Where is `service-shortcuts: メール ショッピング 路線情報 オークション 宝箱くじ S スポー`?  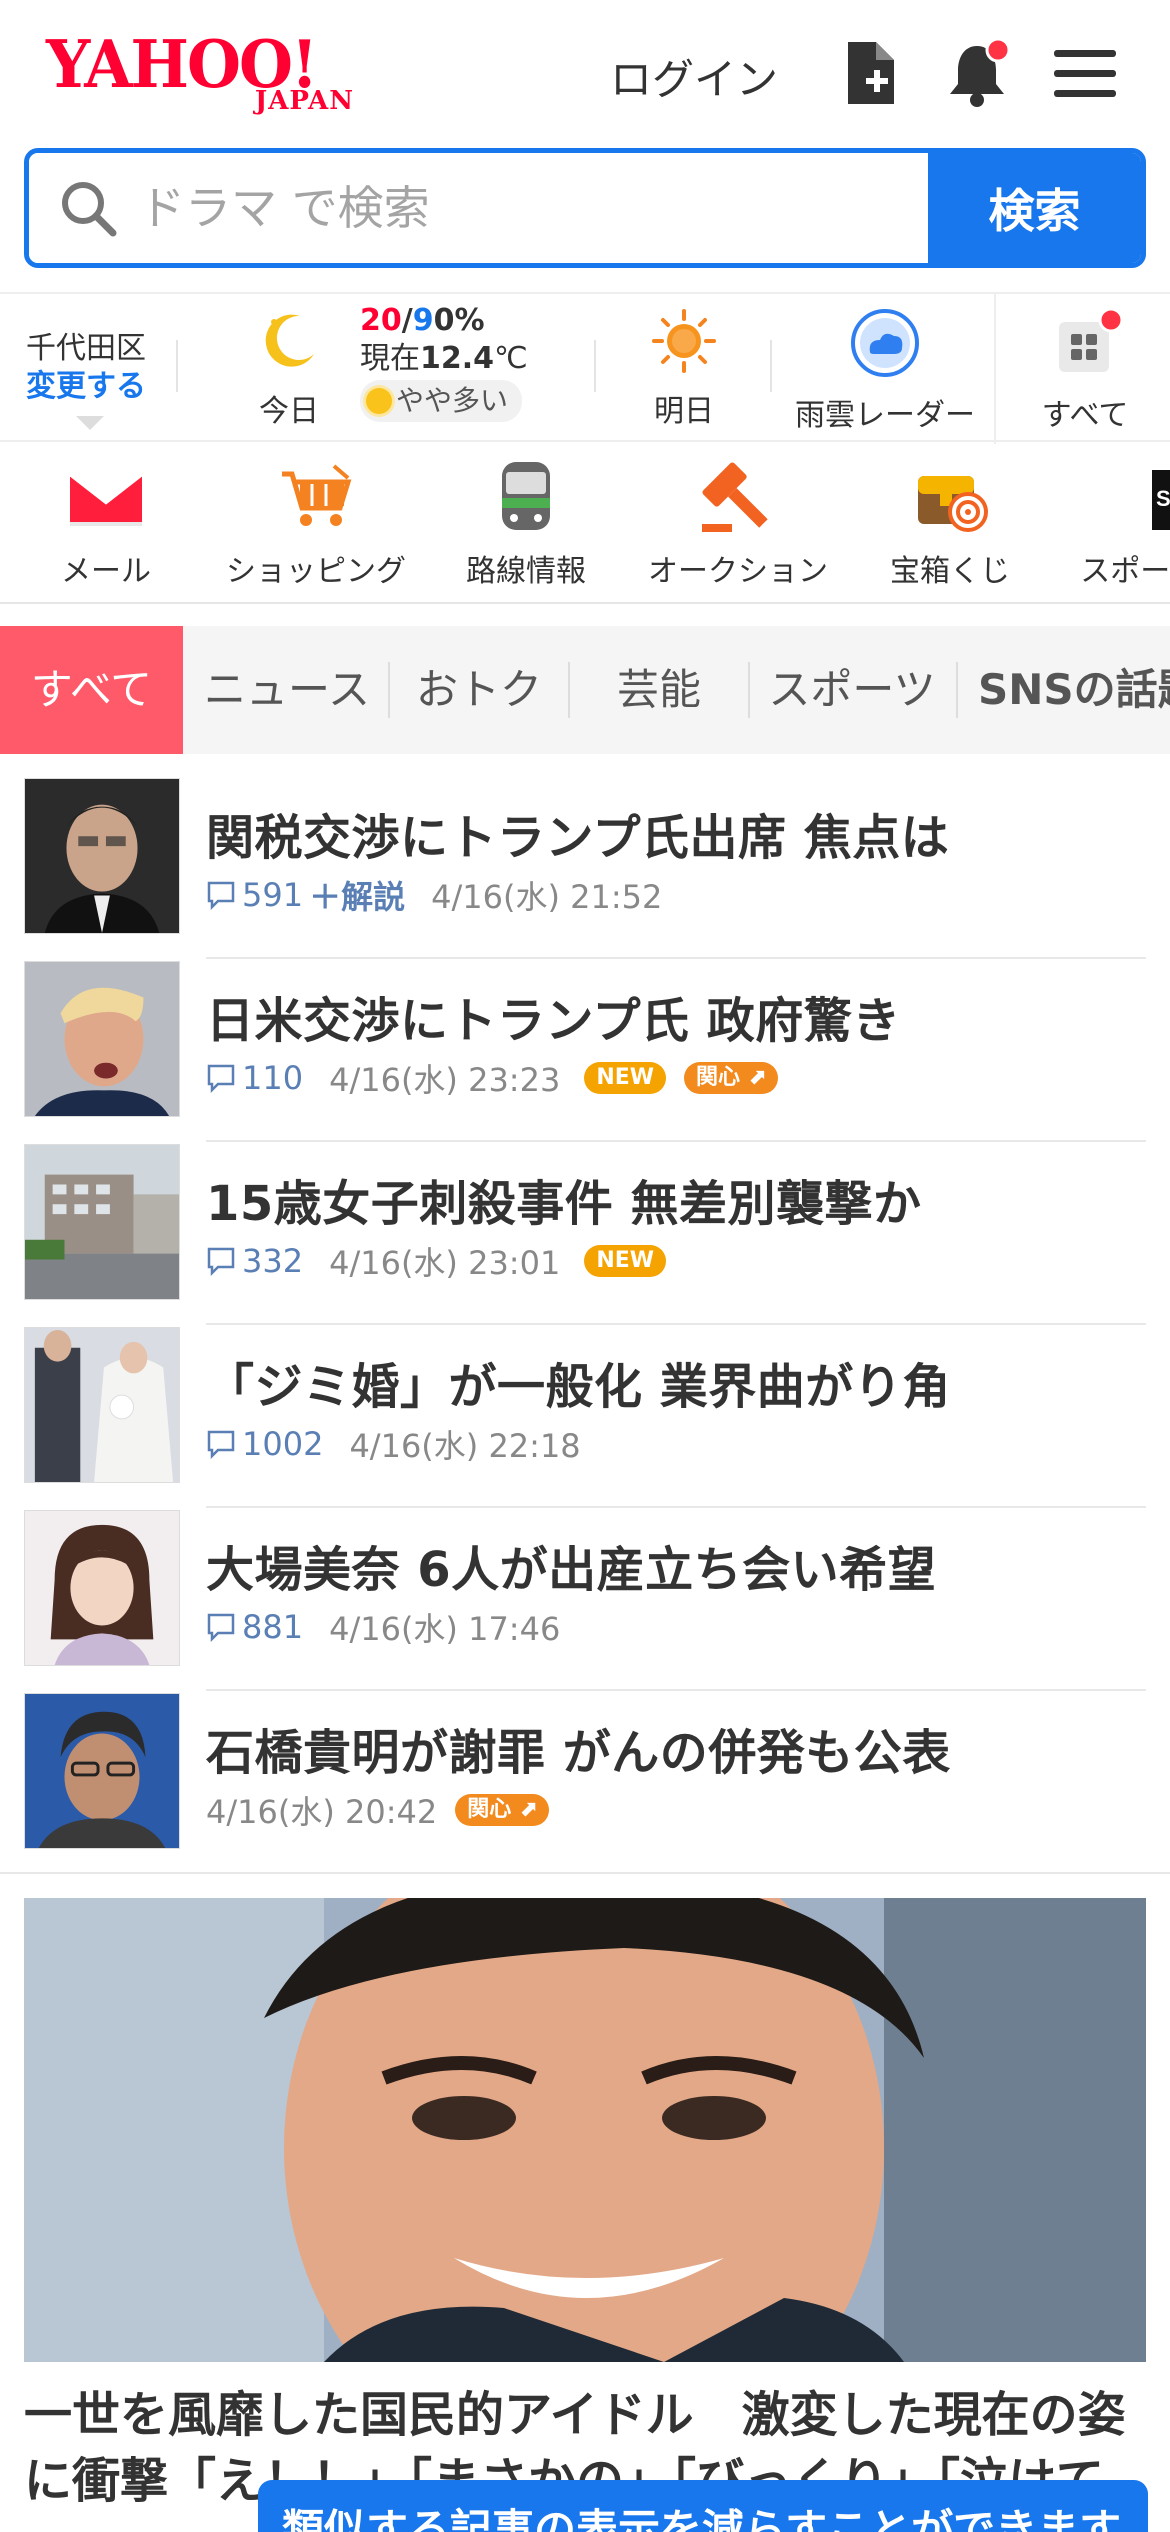 service-shortcuts: メール ショッピング 路線情報 オークション 宝箱くじ S スポー is located at coordinates (585, 524).